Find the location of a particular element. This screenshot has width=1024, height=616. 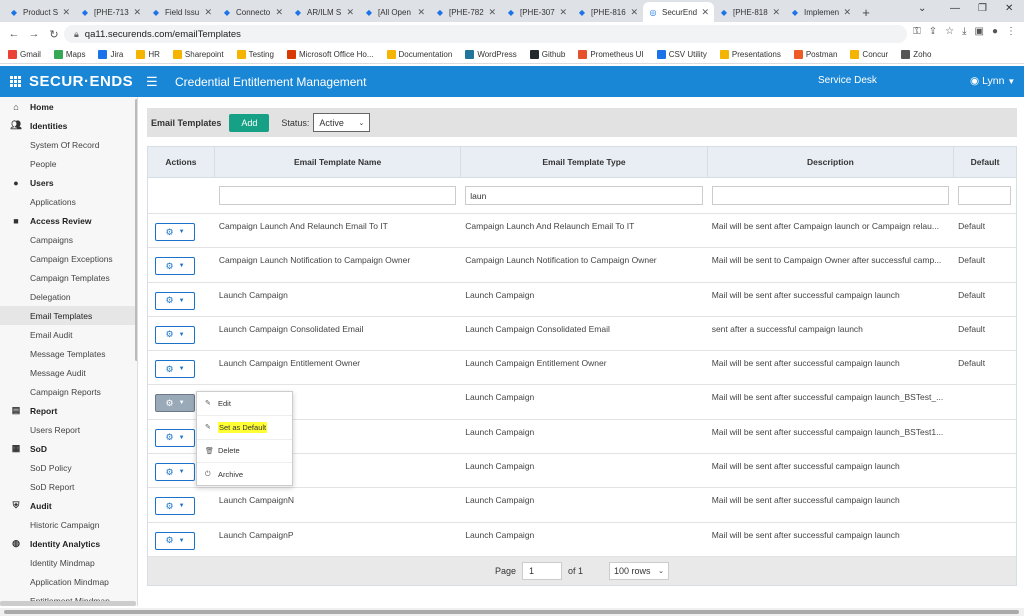

header-default: Default is located at coordinates (985, 162).